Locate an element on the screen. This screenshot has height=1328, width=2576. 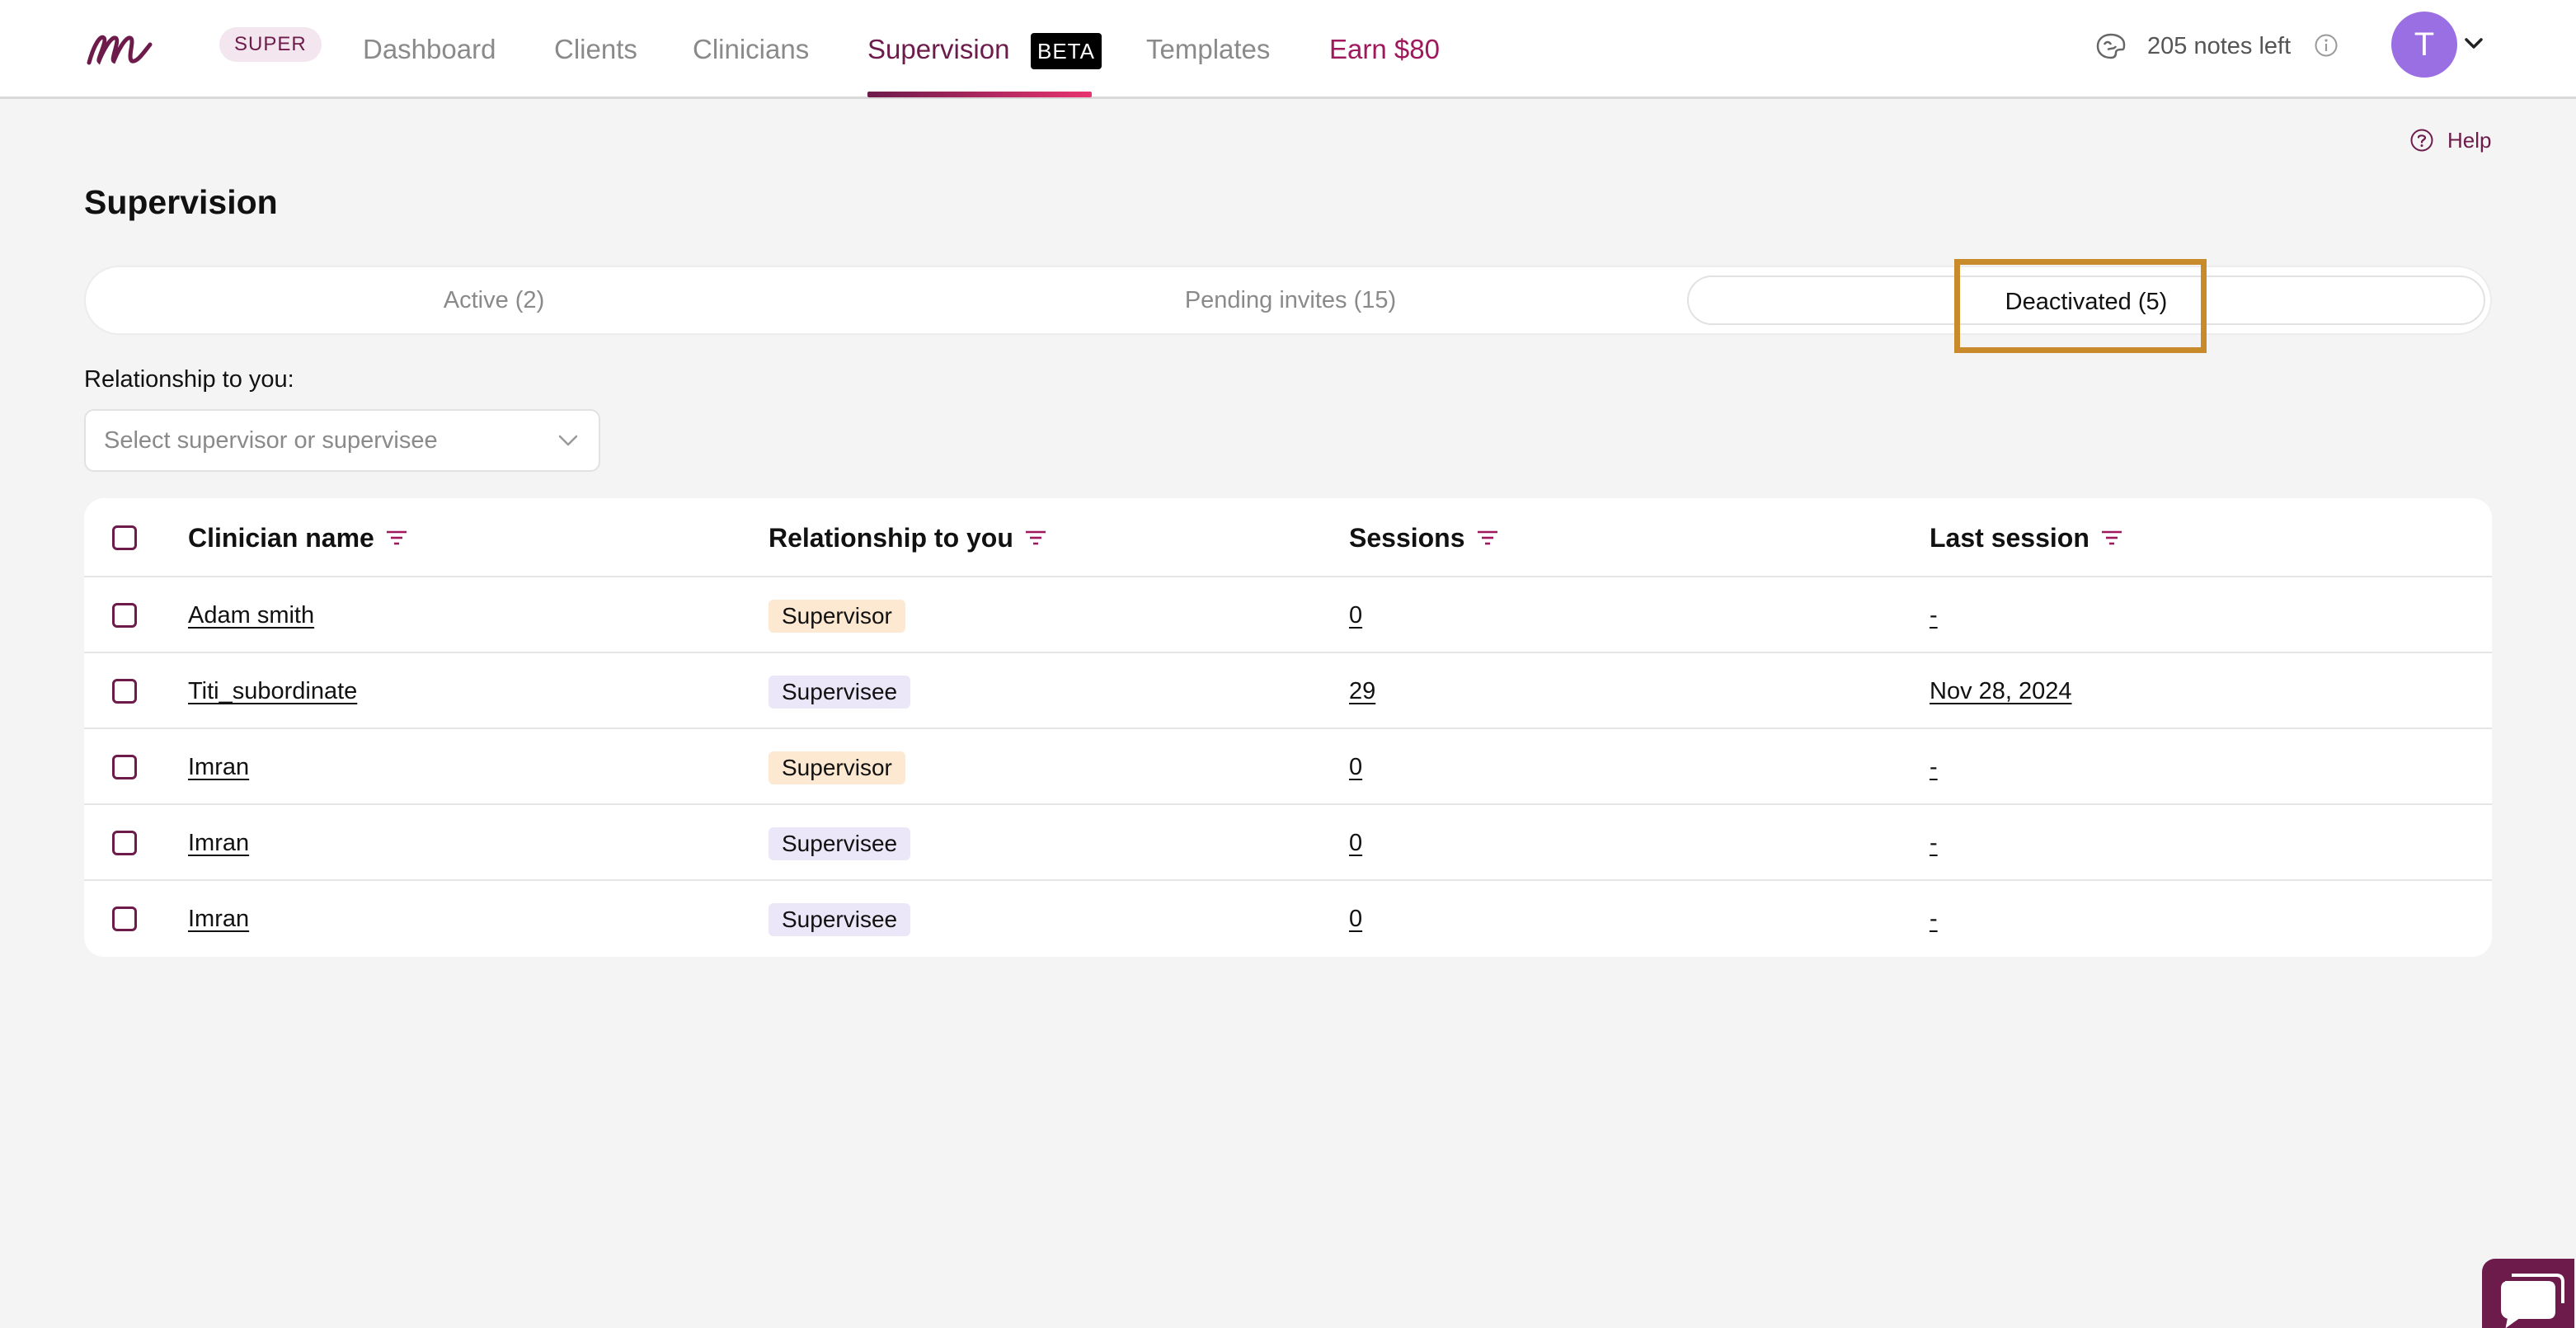
help-icon is located at coordinates (2421, 140).